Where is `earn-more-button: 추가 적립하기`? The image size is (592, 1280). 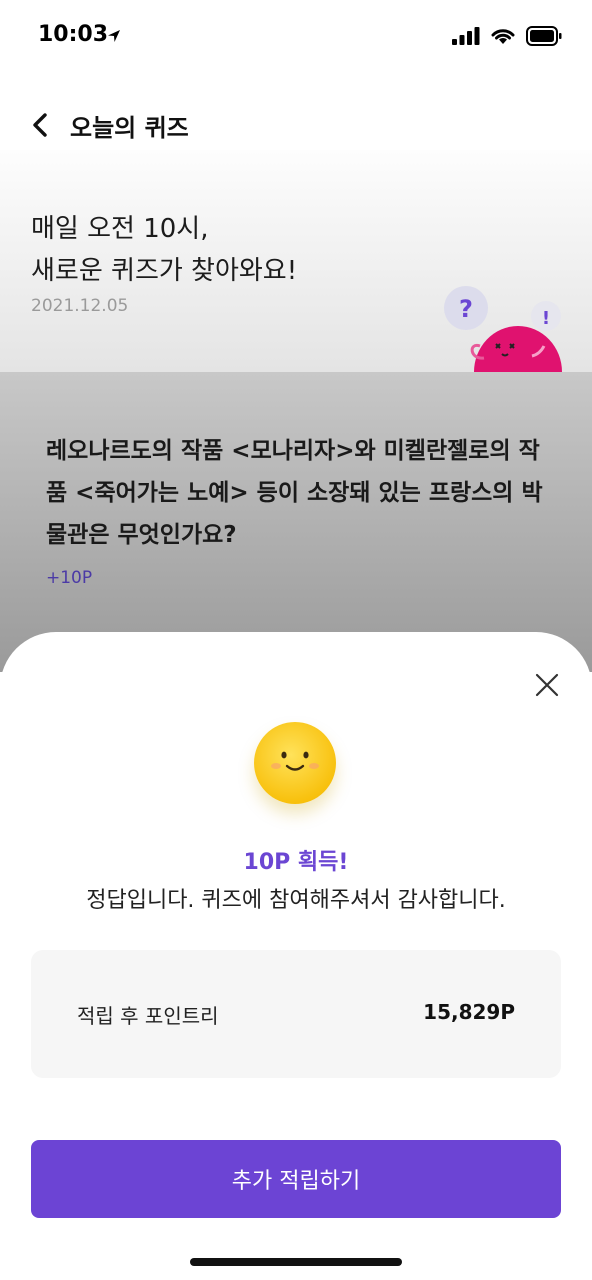 earn-more-button: 추가 적립하기 is located at coordinates (296, 1179).